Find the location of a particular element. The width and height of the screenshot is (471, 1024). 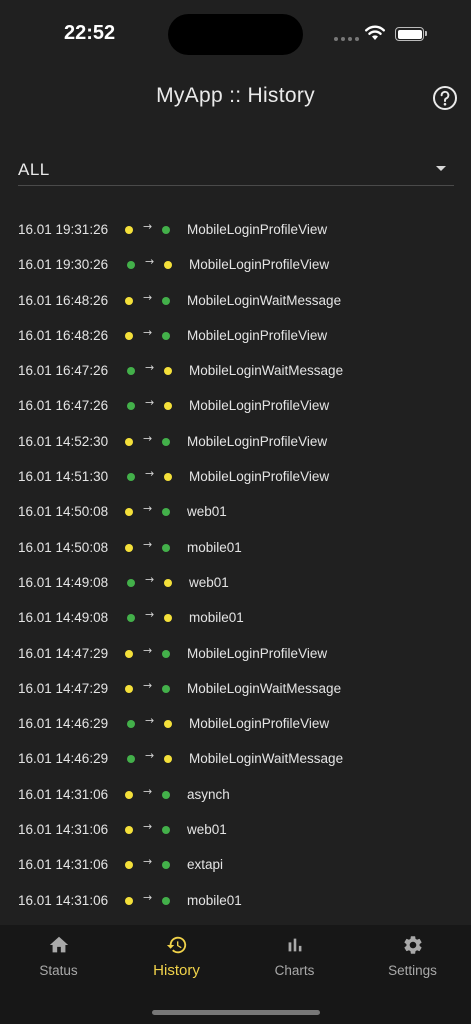

help-icon is located at coordinates (445, 98).